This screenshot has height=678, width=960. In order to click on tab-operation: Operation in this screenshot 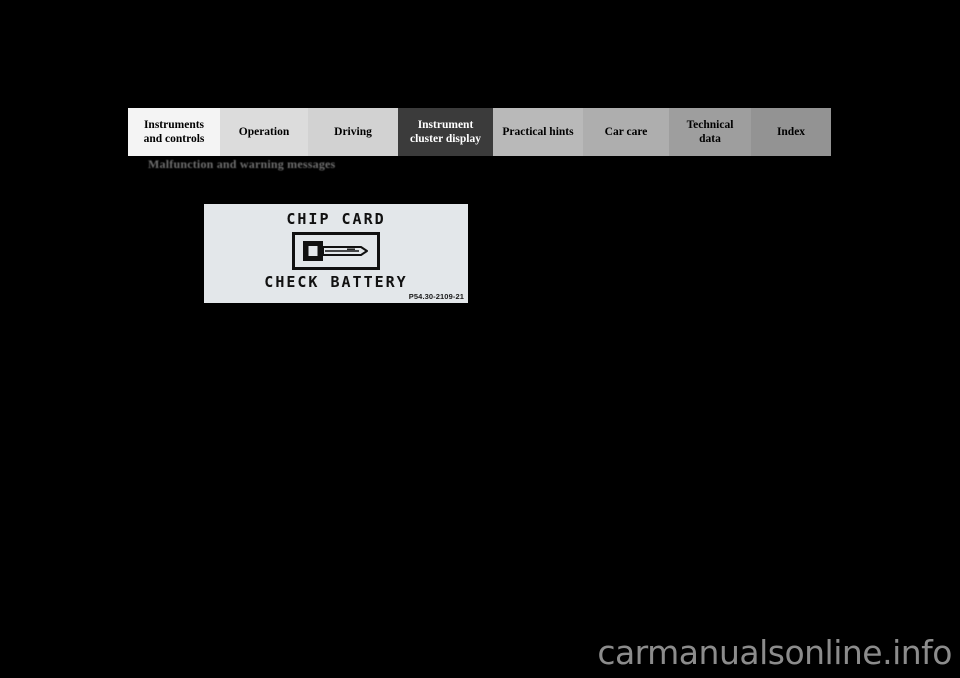, I will do `click(264, 132)`.